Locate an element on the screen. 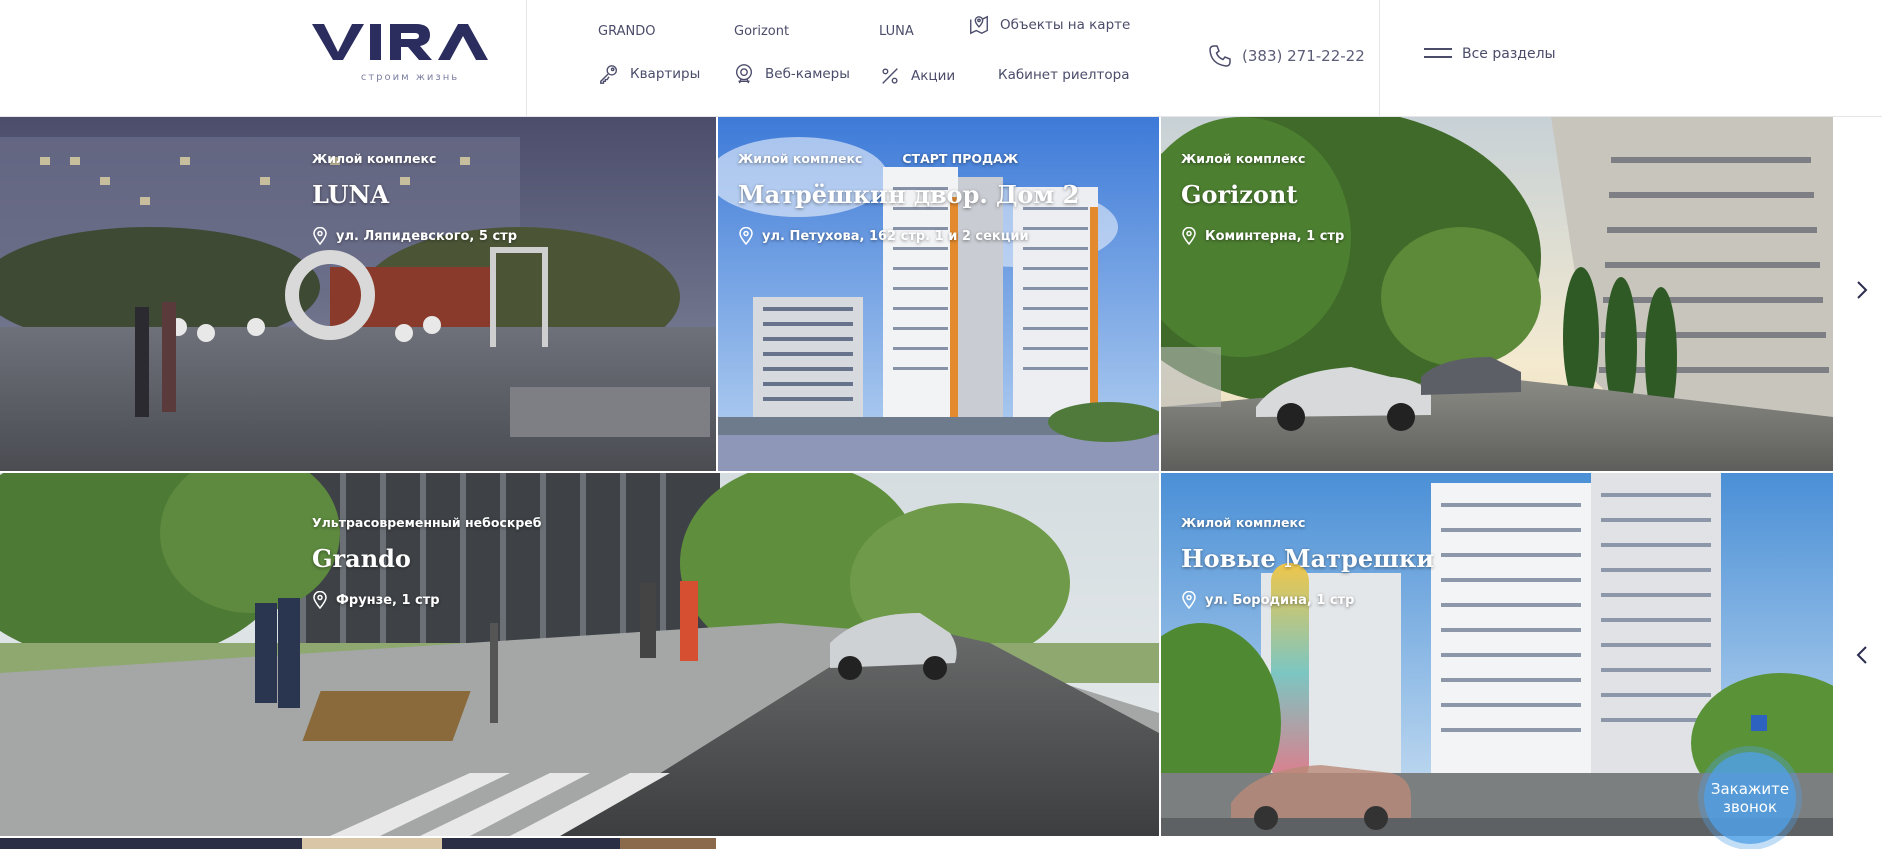  tile-title: Grando is located at coordinates (361, 558).